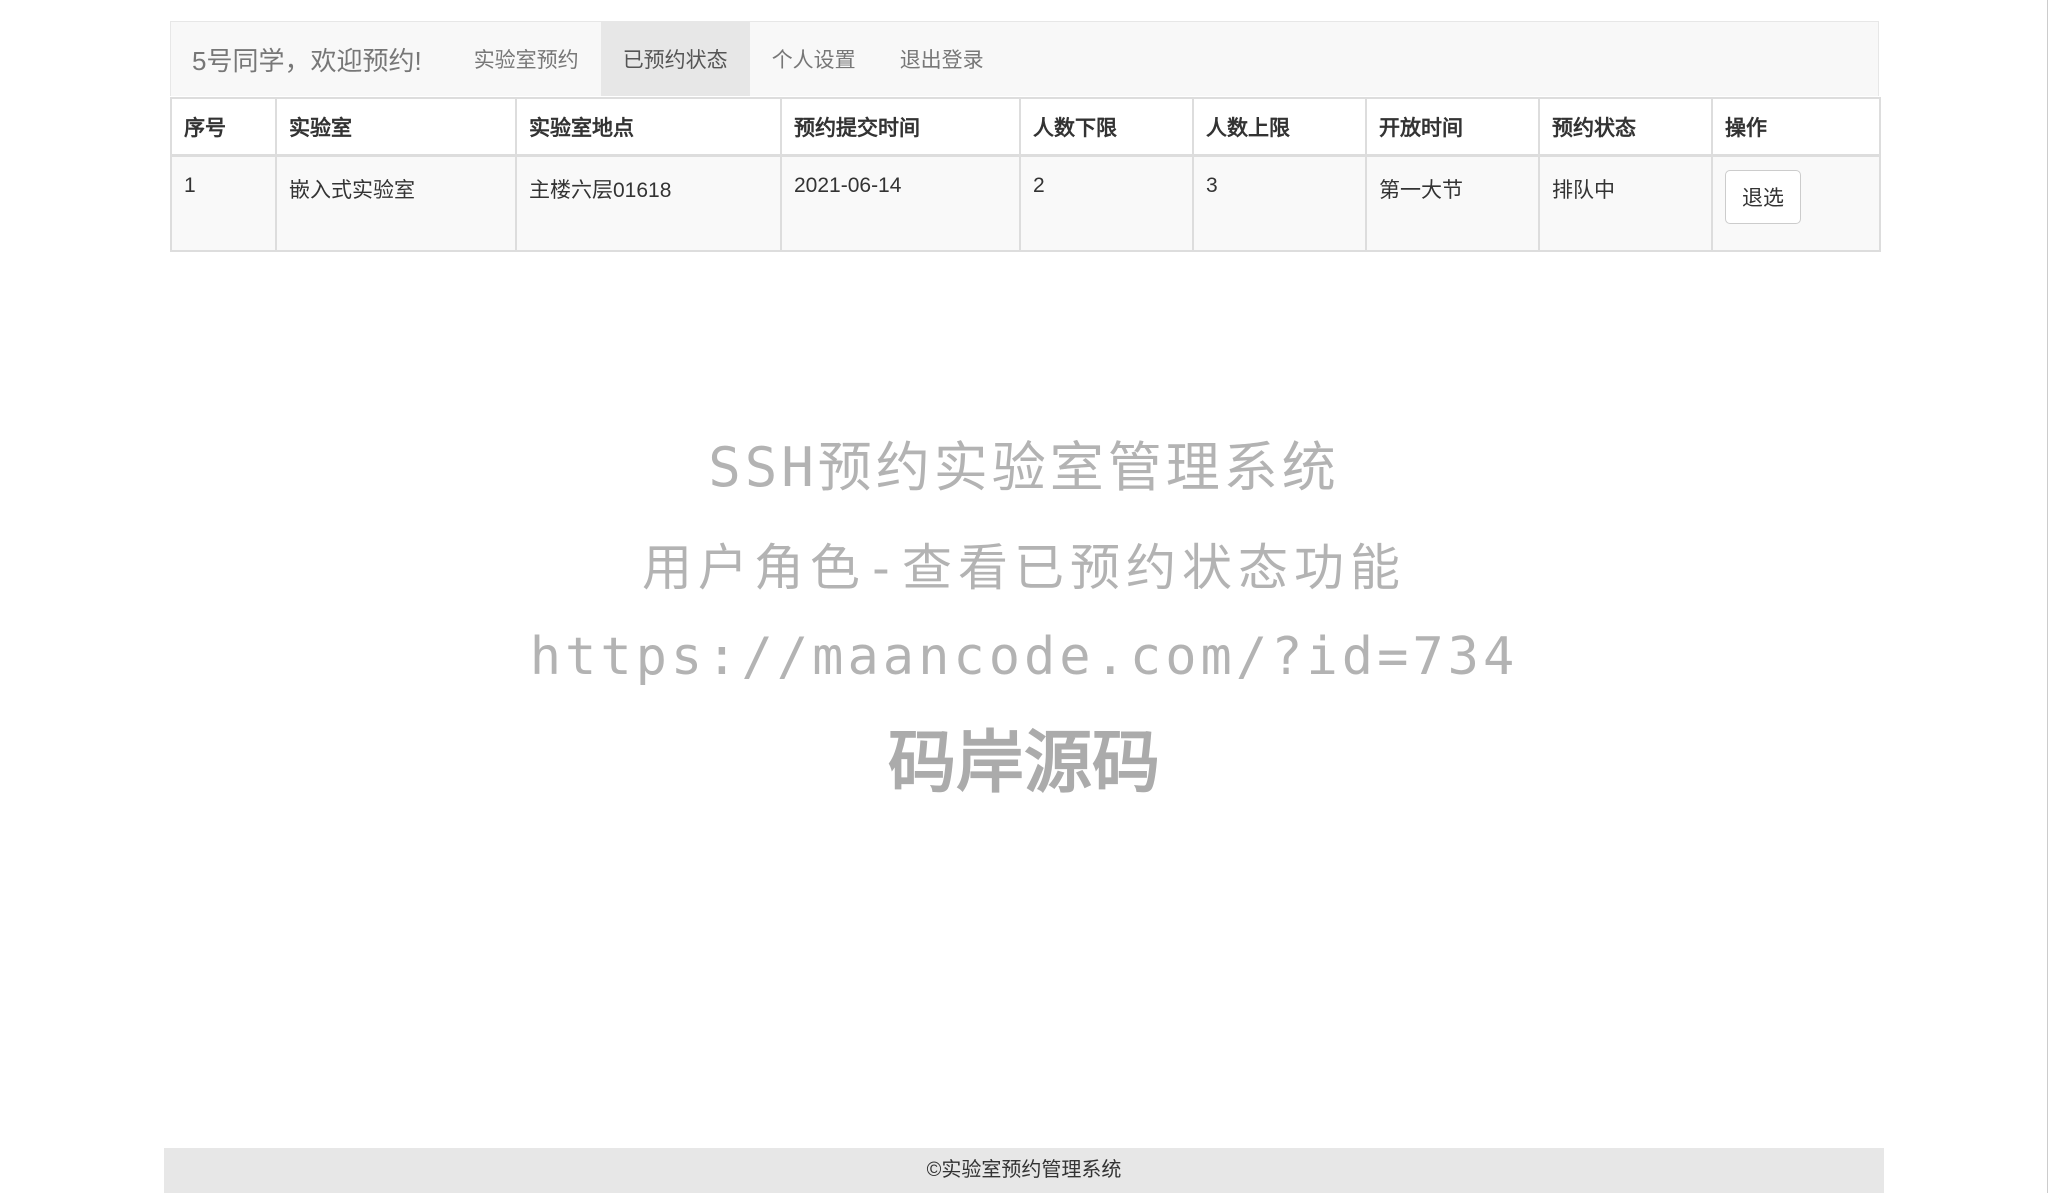 This screenshot has height=1193, width=2048. I want to click on cell-index: 1, so click(223, 203).